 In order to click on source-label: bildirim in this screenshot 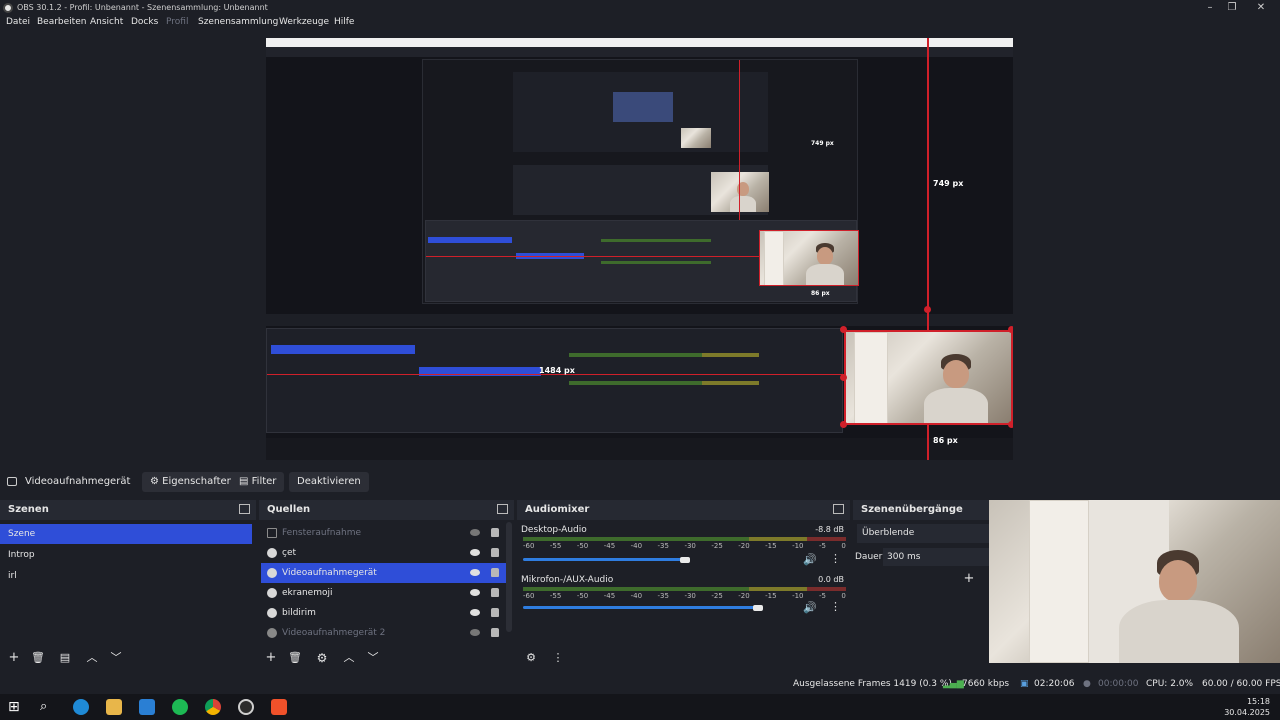, I will do `click(299, 613)`.